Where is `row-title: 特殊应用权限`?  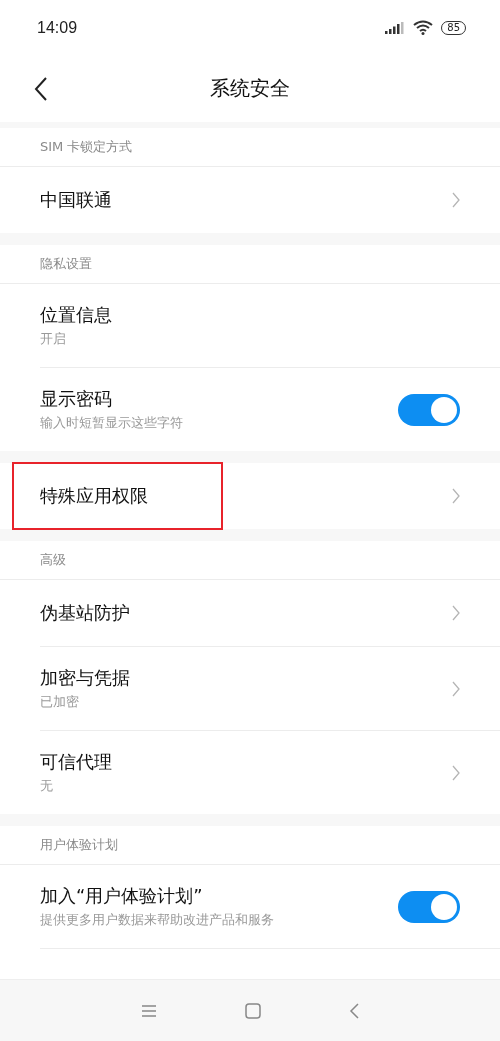
row-title: 特殊应用权限 is located at coordinates (94, 496).